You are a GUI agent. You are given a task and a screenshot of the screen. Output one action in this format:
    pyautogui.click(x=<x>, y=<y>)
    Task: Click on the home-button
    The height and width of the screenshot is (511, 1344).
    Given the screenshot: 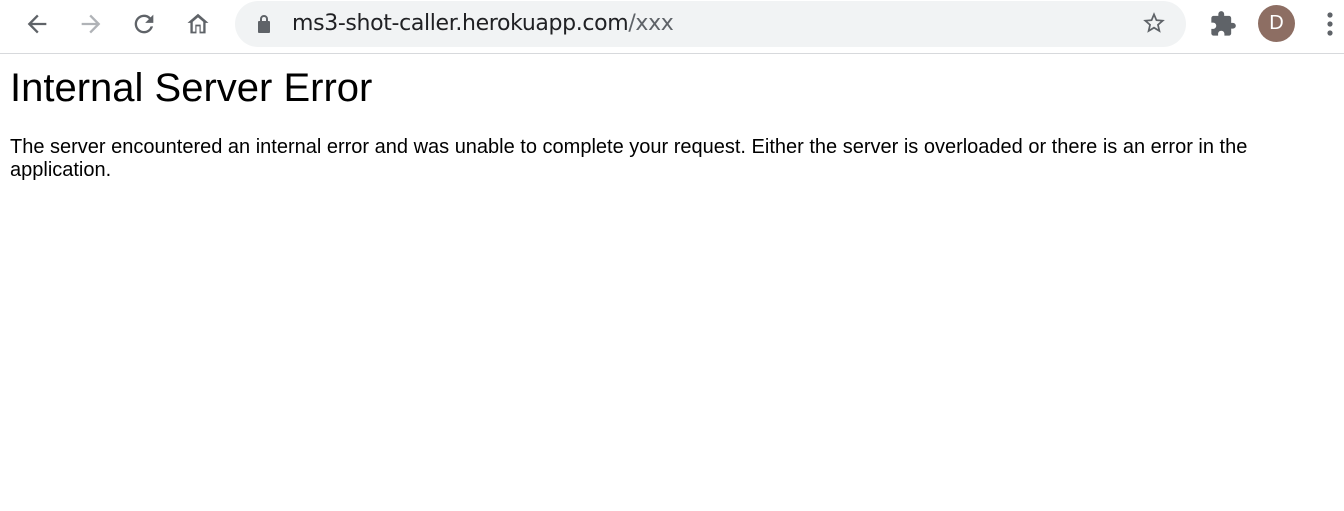 What is the action you would take?
    pyautogui.click(x=198, y=24)
    